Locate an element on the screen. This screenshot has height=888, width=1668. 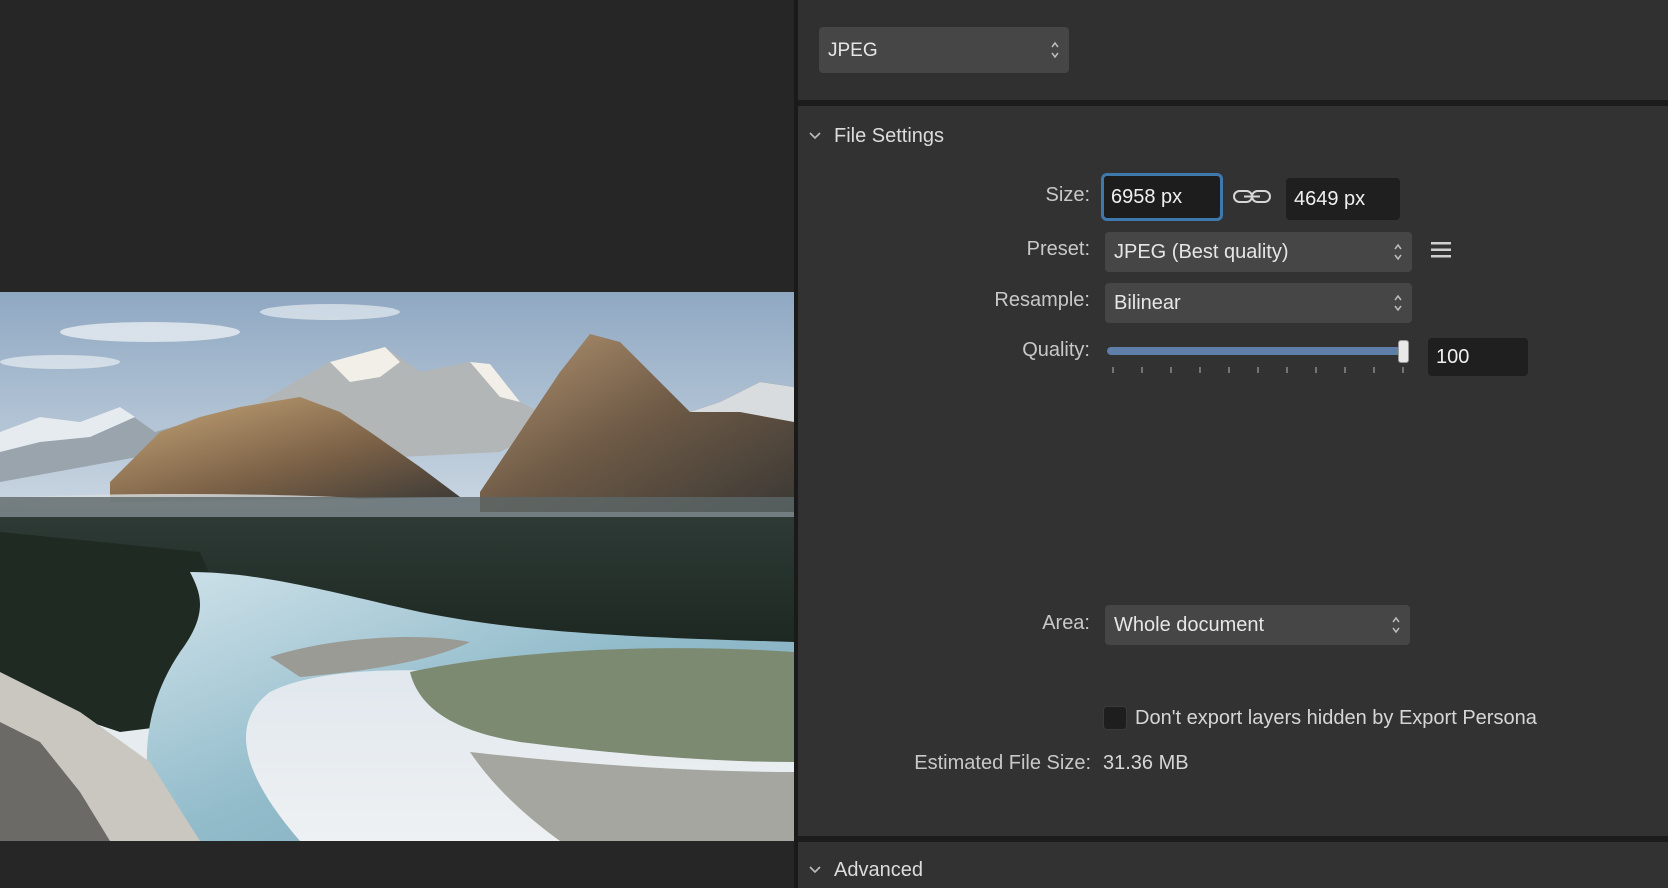
preset-select: JPEG (Best quality) is located at coordinates (1258, 252).